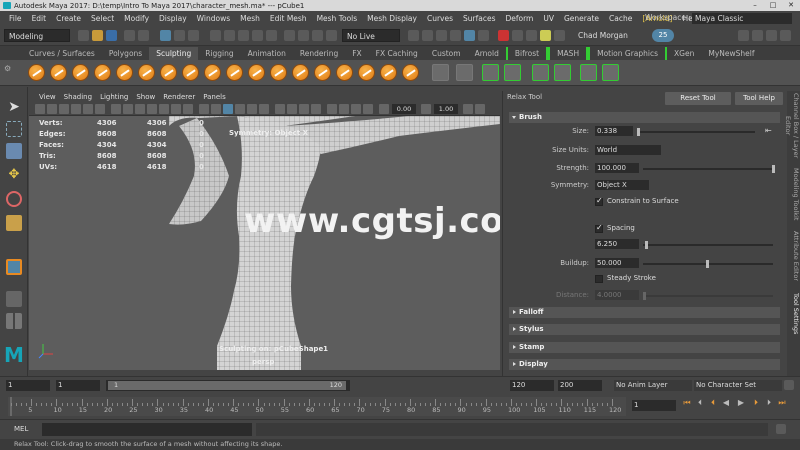 The height and width of the screenshot is (450, 800). I want to click on shelf-tab-mynewshelf: MyNewShelf, so click(731, 53).